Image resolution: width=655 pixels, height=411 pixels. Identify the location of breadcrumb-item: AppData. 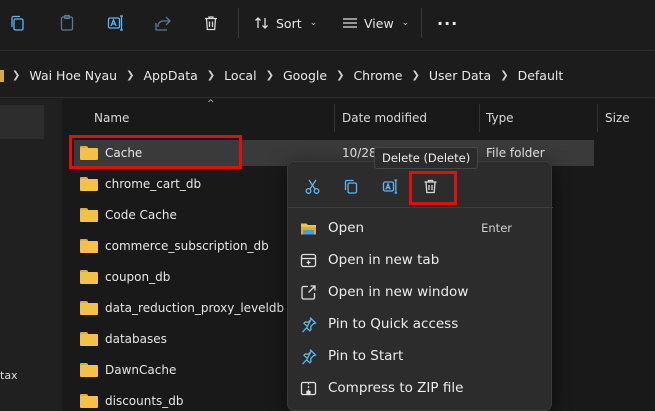
(171, 75).